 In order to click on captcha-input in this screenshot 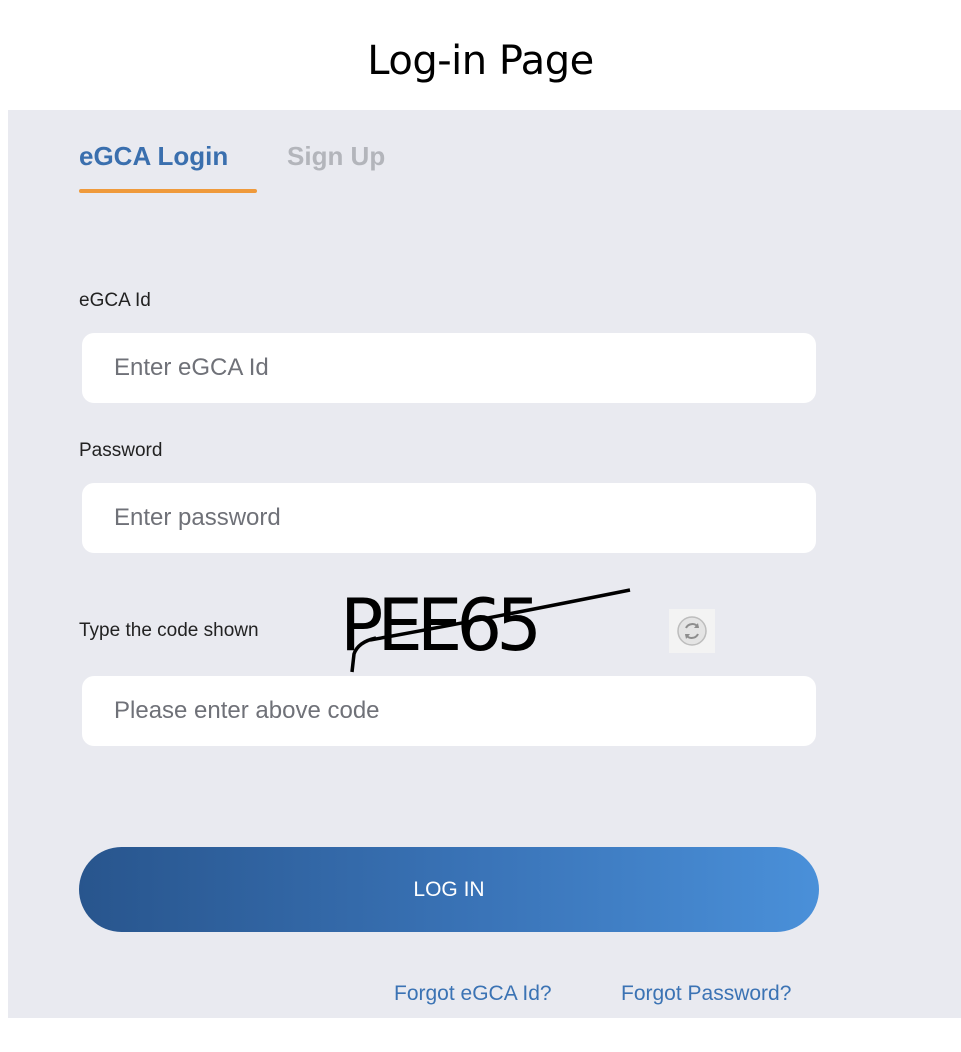, I will do `click(449, 711)`.